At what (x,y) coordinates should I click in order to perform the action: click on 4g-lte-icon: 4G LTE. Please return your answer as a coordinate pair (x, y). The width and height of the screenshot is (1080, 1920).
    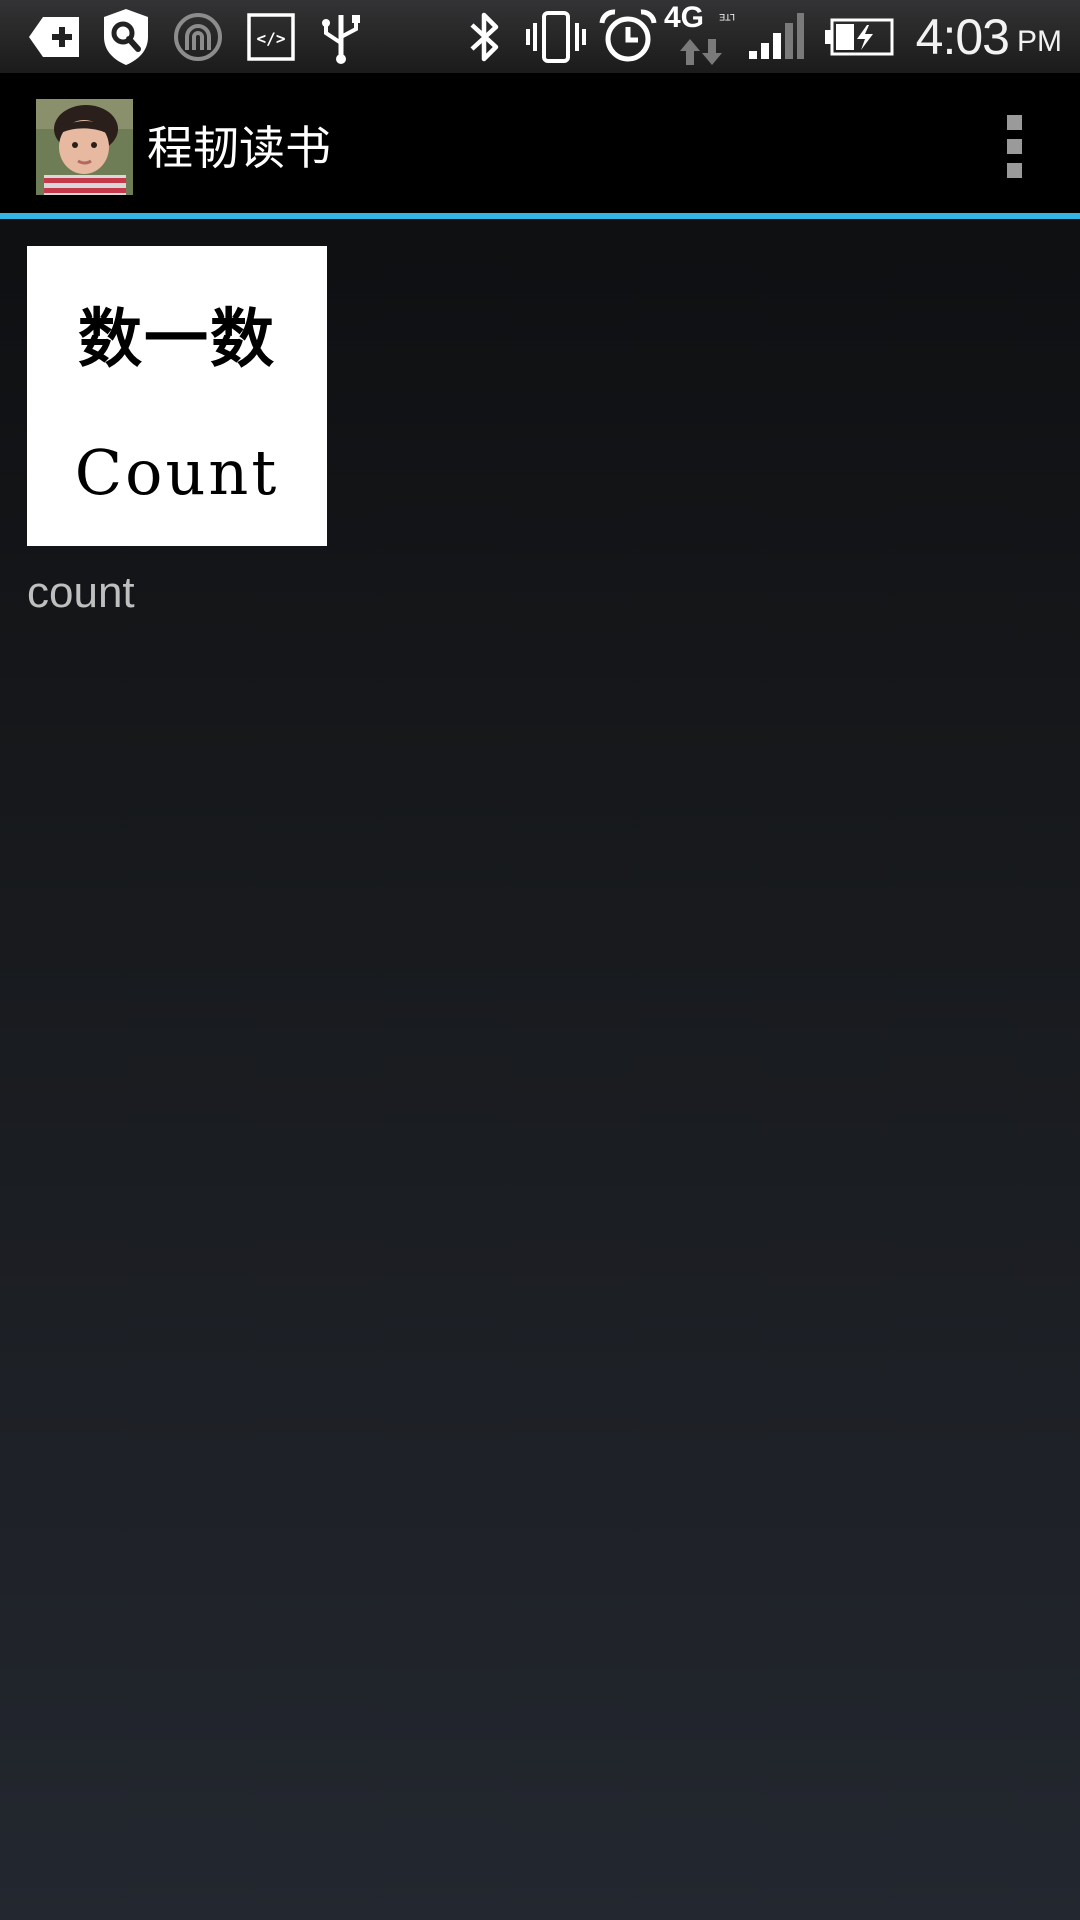
    Looking at the image, I should click on (701, 33).